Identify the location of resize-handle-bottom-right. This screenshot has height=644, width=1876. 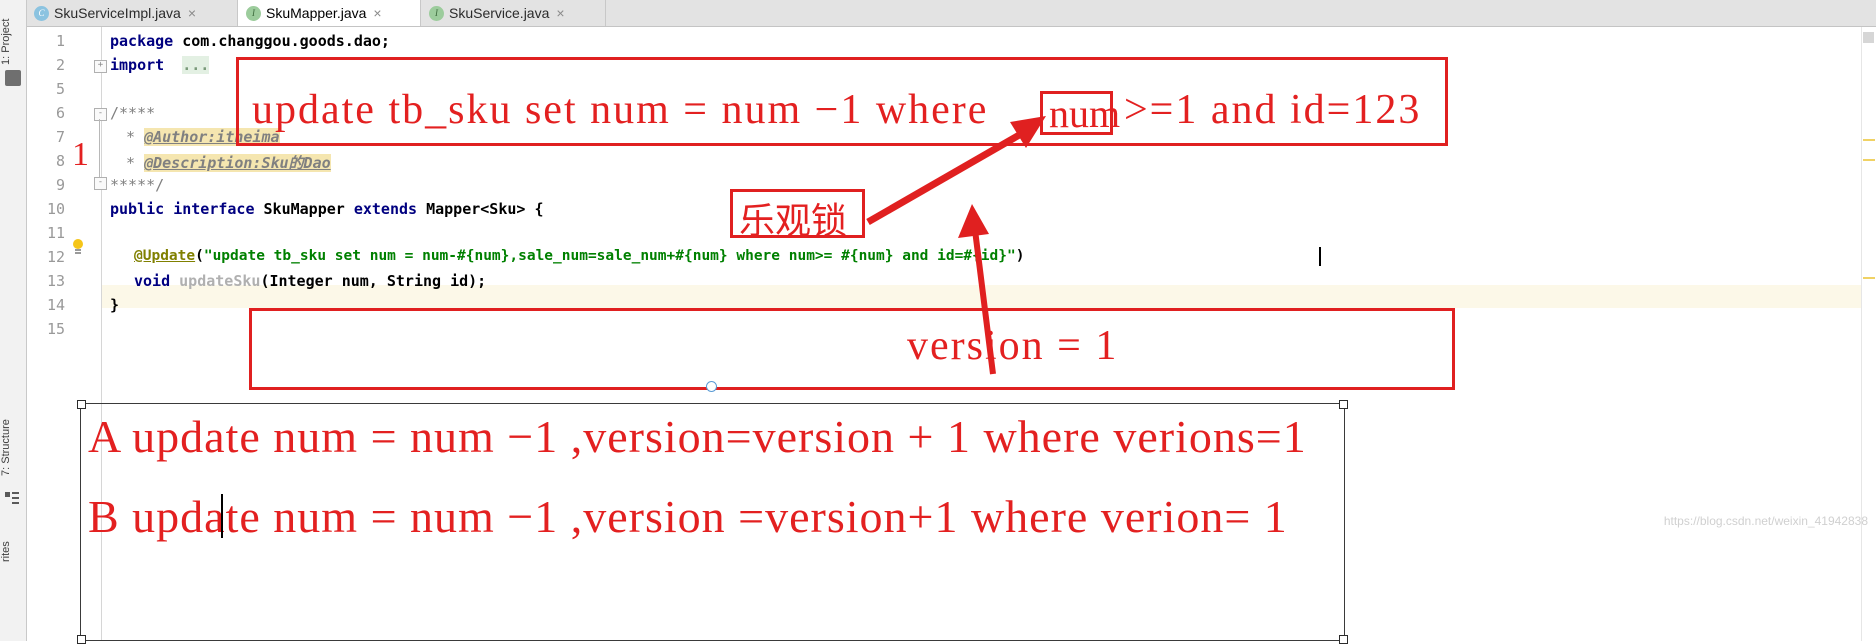
(1343, 639).